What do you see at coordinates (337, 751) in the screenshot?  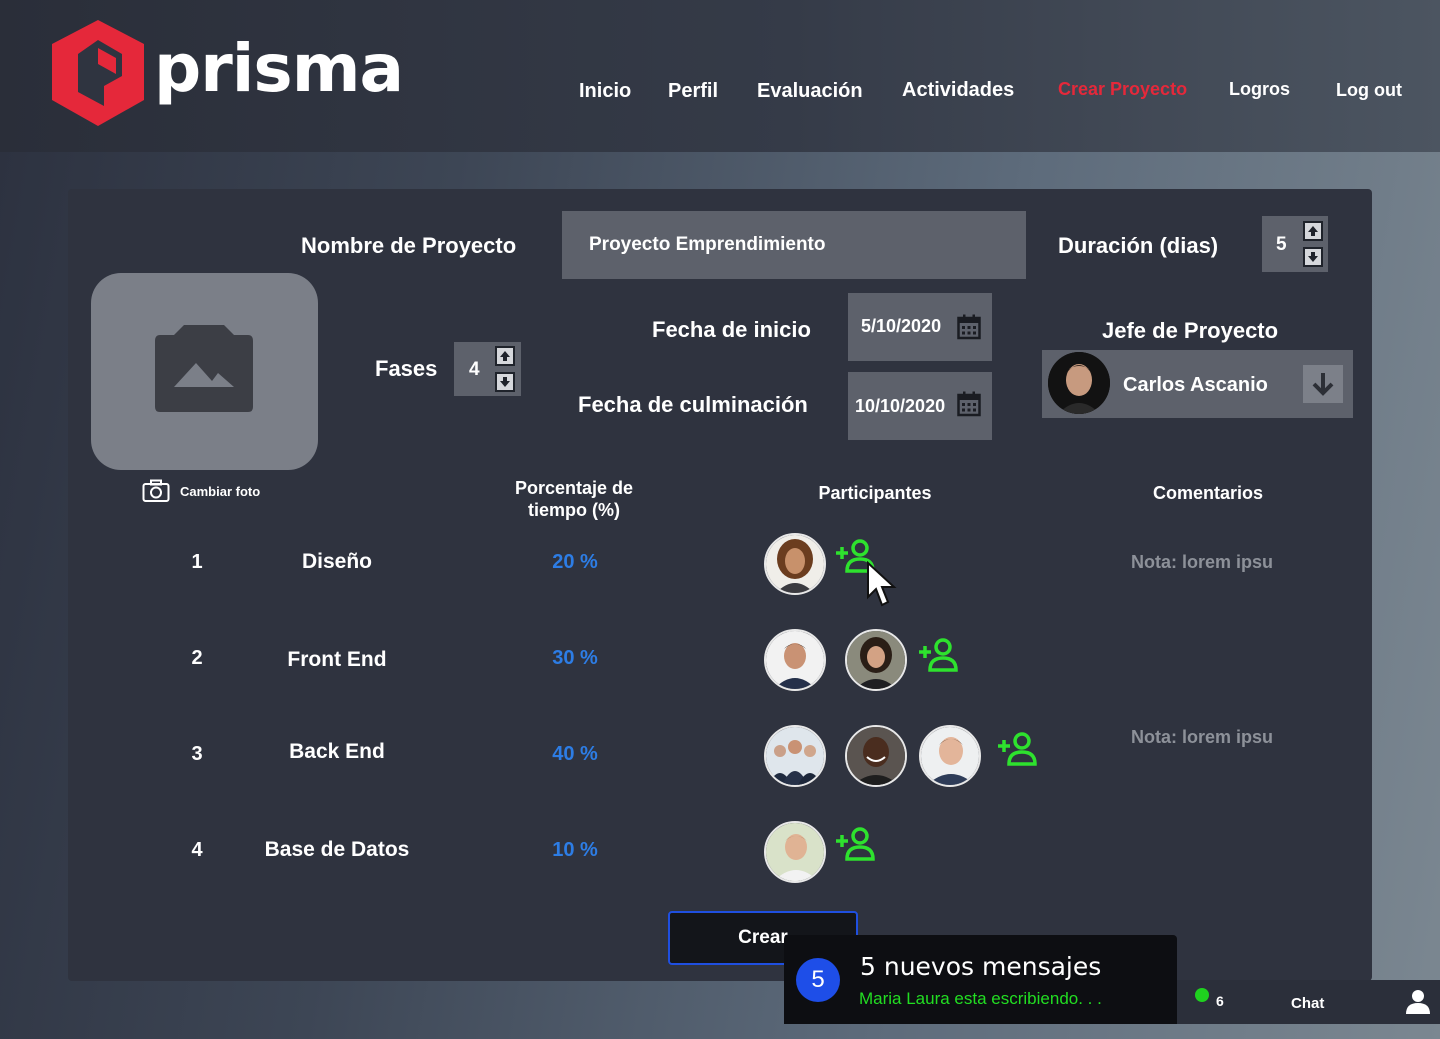 I see `phase-name: Back End` at bounding box center [337, 751].